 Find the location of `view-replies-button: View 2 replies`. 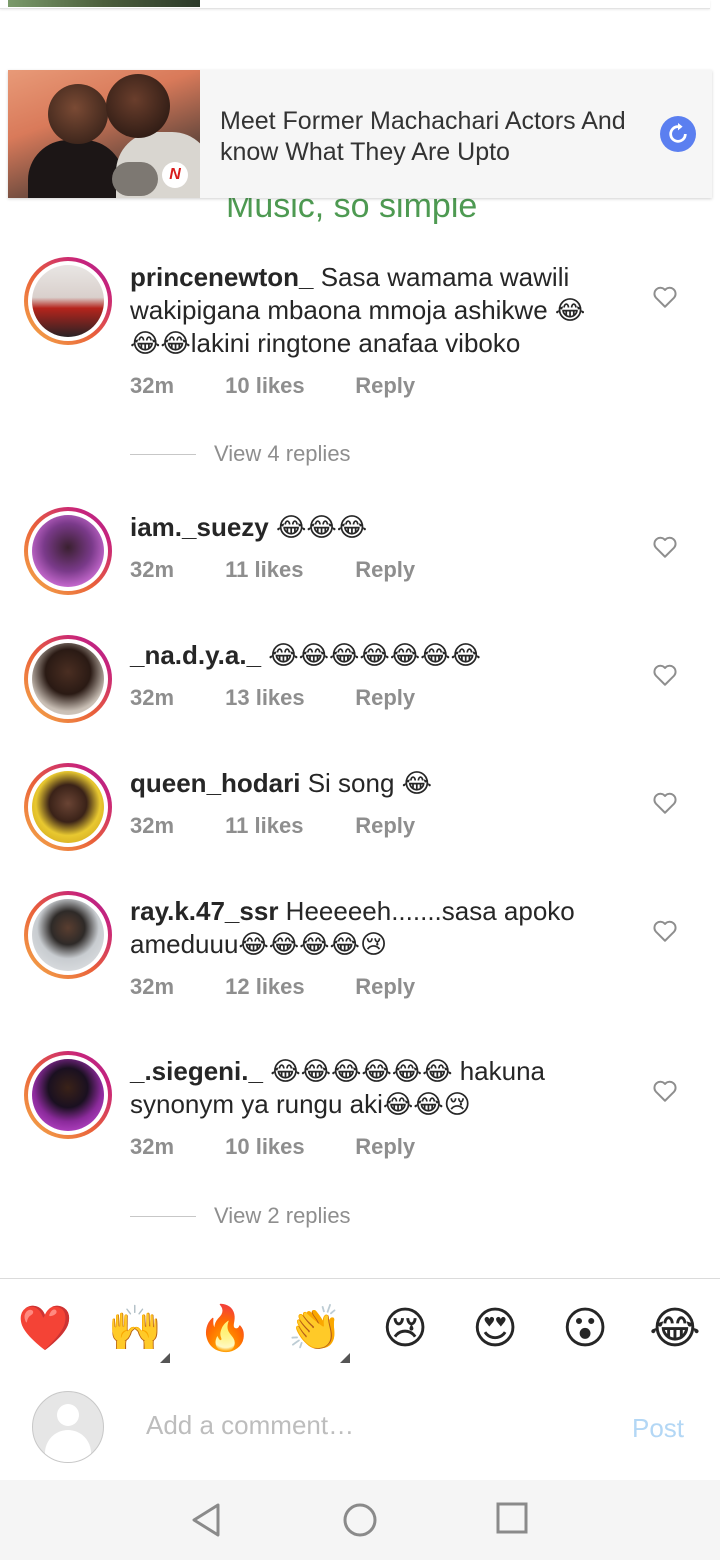

view-replies-button: View 2 replies is located at coordinates (240, 1216).